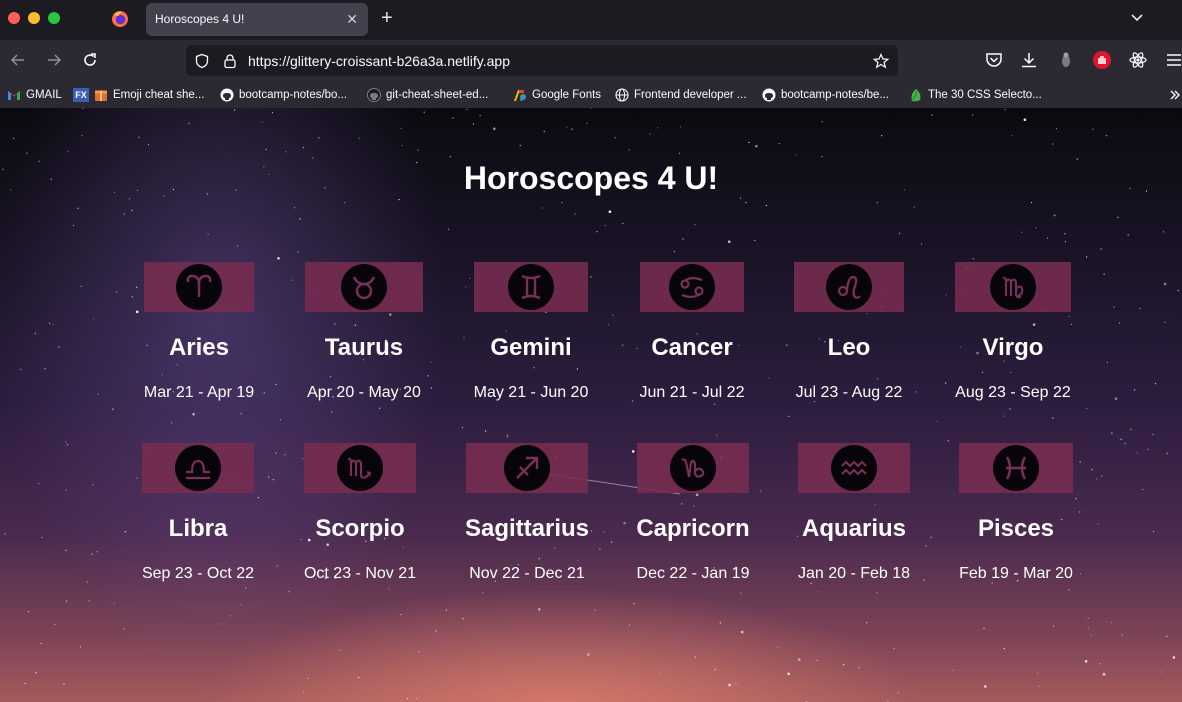 The image size is (1182, 702). Describe the element at coordinates (1016, 573) in the screenshot. I see `sign-dates: Feb 19 - Mar 20` at that location.